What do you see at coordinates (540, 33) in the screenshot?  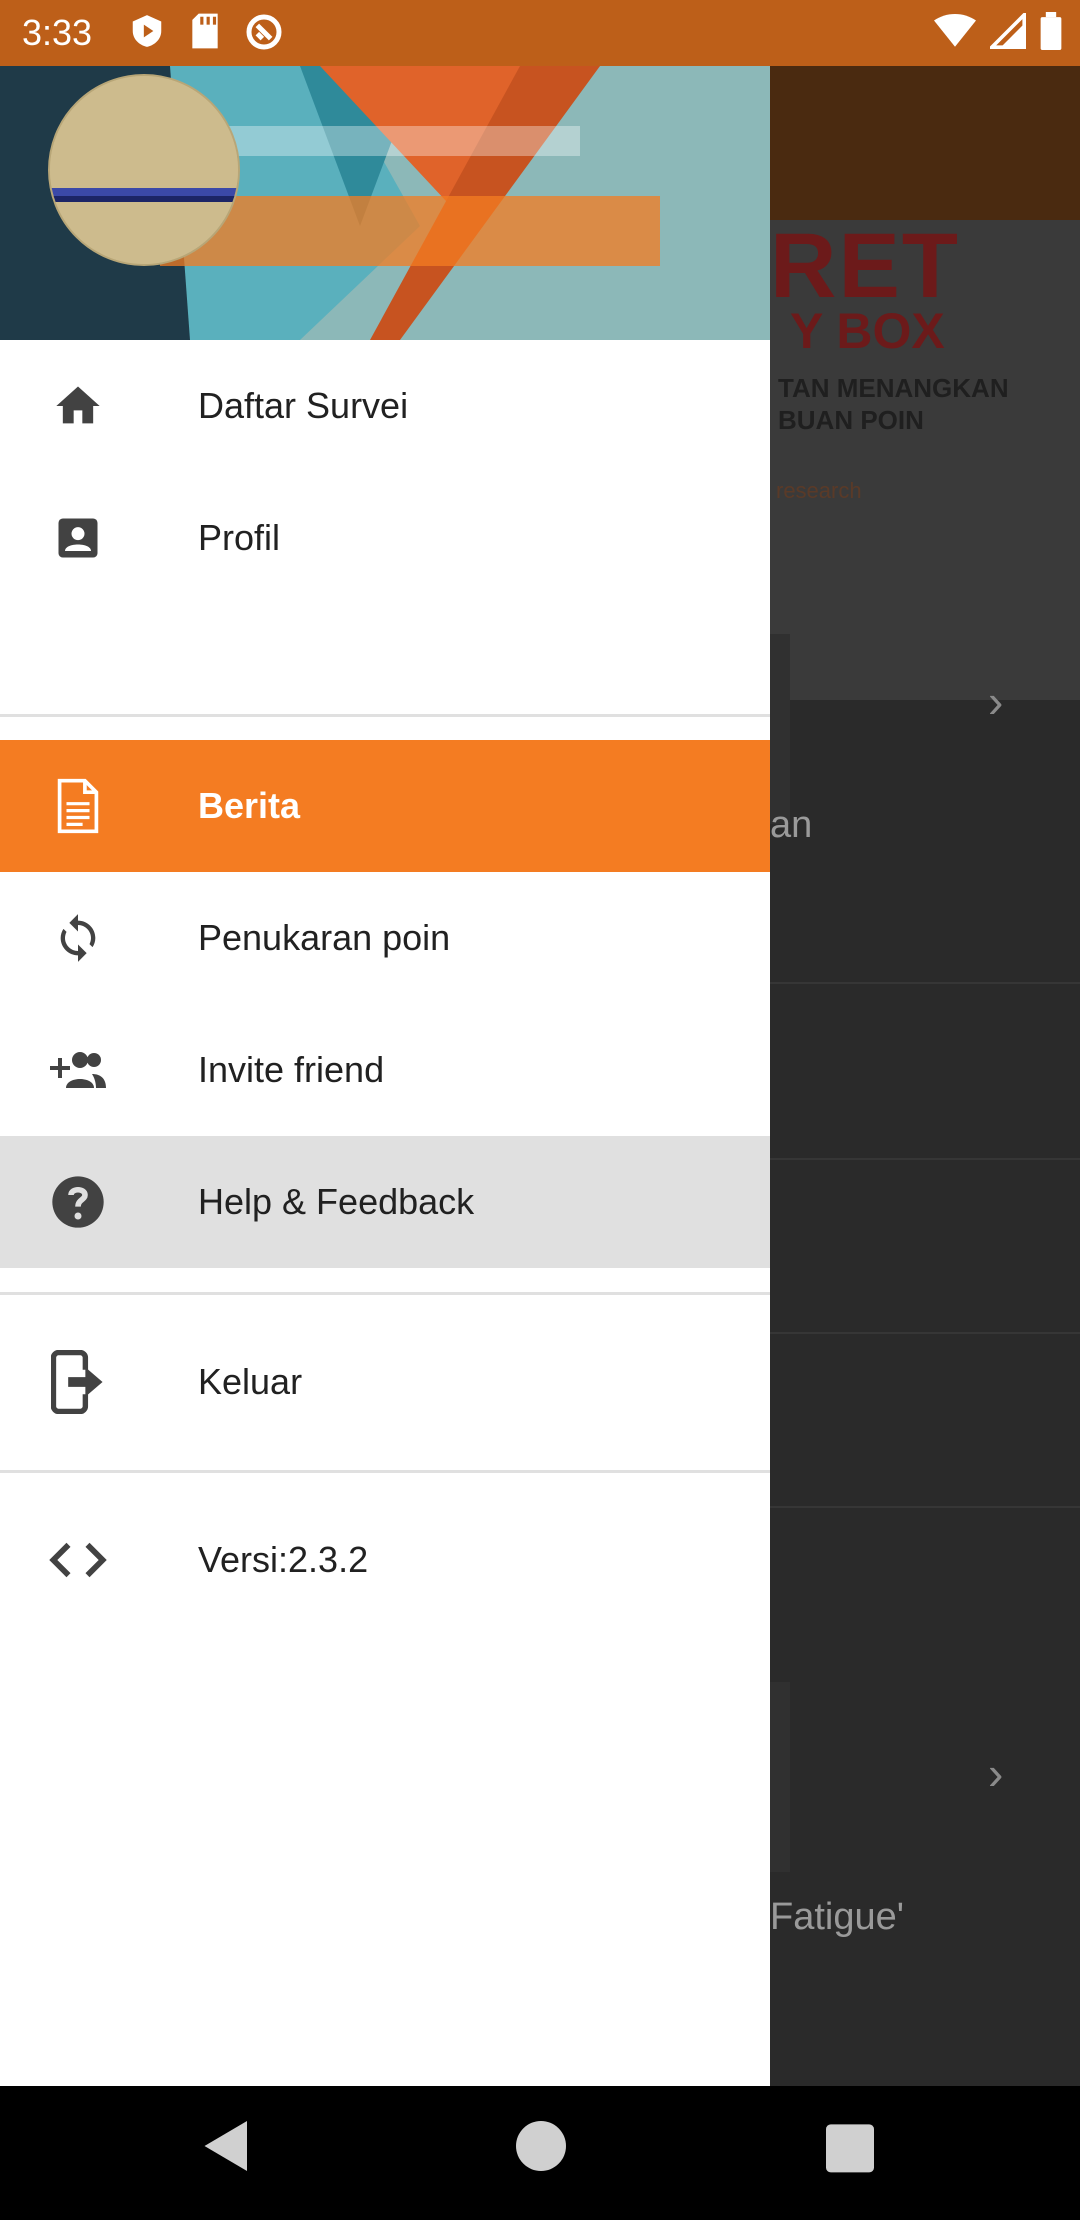 I see `status-bar: 3:33` at bounding box center [540, 33].